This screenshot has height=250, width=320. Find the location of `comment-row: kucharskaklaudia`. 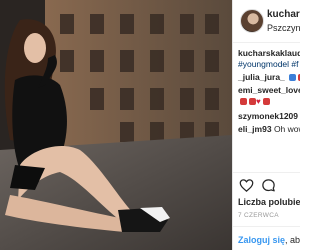

comment-row: kucharskaklaudia is located at coordinates (269, 53).